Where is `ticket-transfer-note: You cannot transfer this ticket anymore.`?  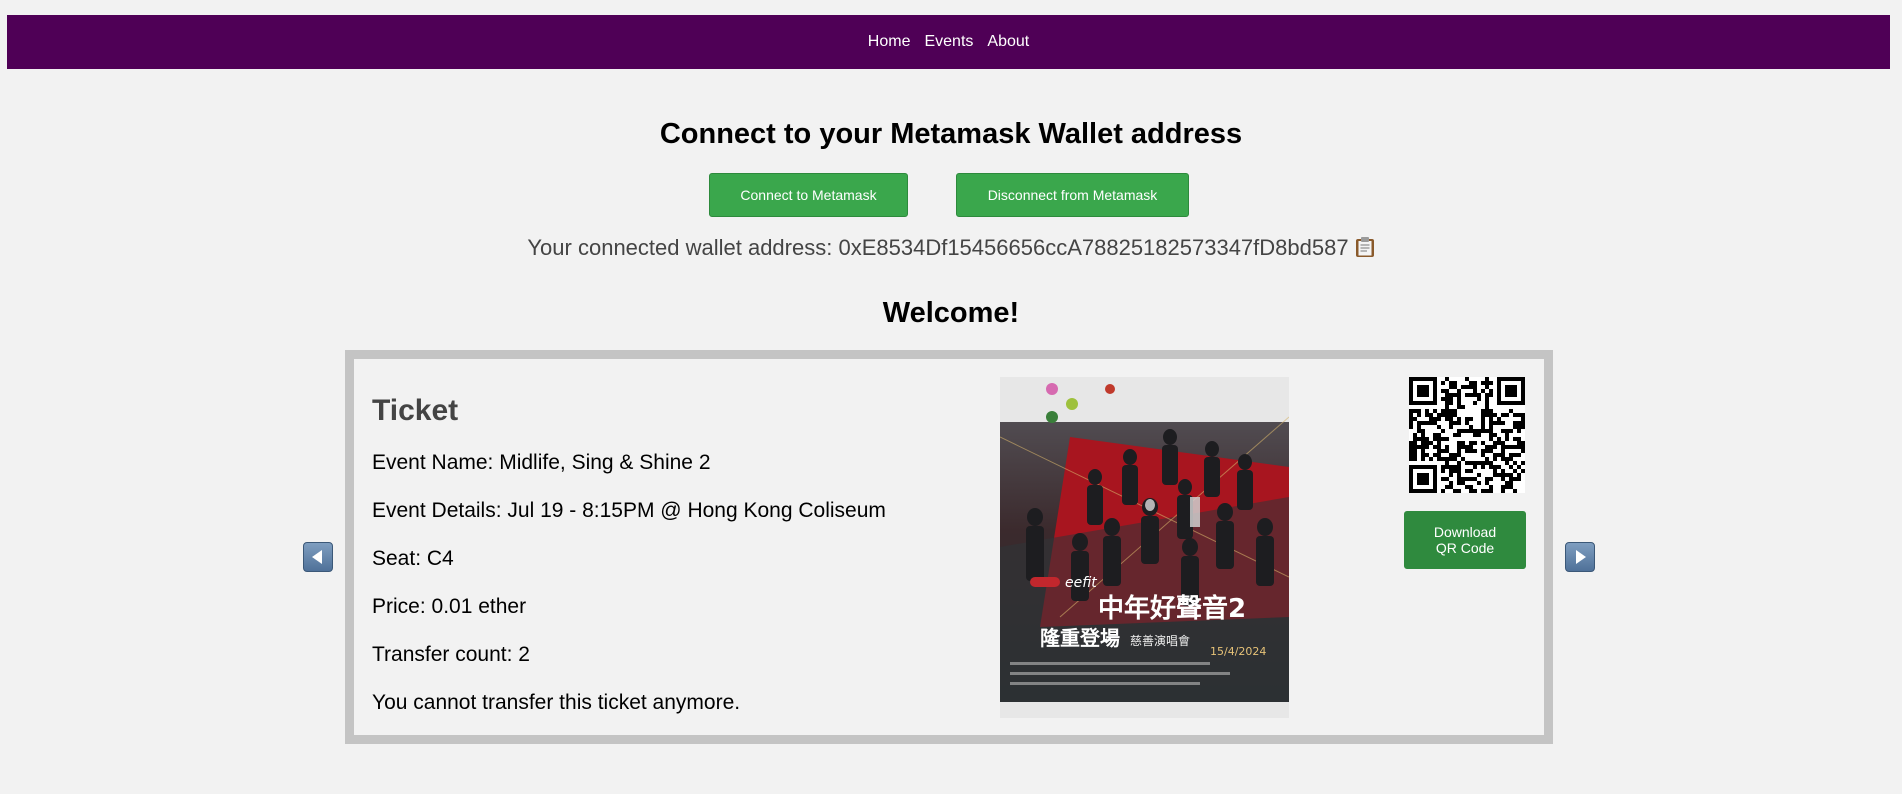
ticket-transfer-note: You cannot transfer this ticket anymore. is located at coordinates (556, 702).